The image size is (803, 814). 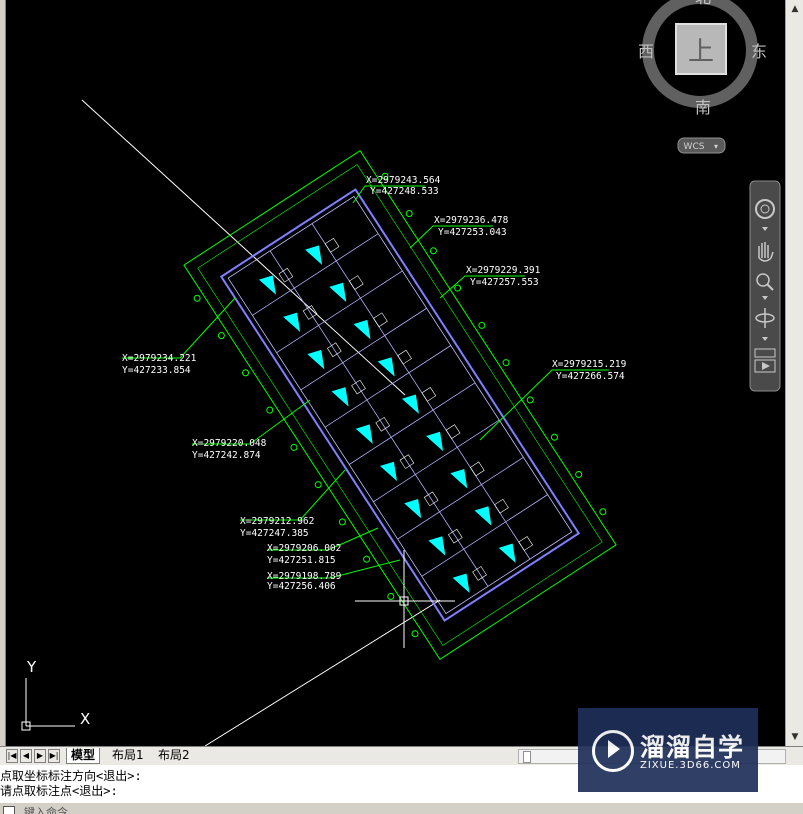 What do you see at coordinates (703, 3) in the screenshot?
I see `viewcube-north: 北` at bounding box center [703, 3].